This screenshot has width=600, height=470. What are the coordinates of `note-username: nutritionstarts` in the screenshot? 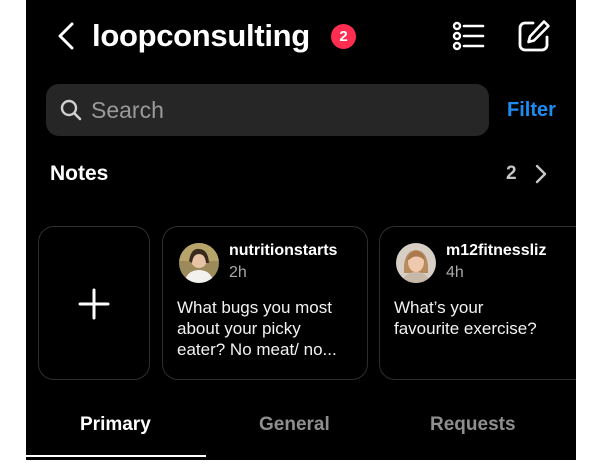 It's located at (283, 250).